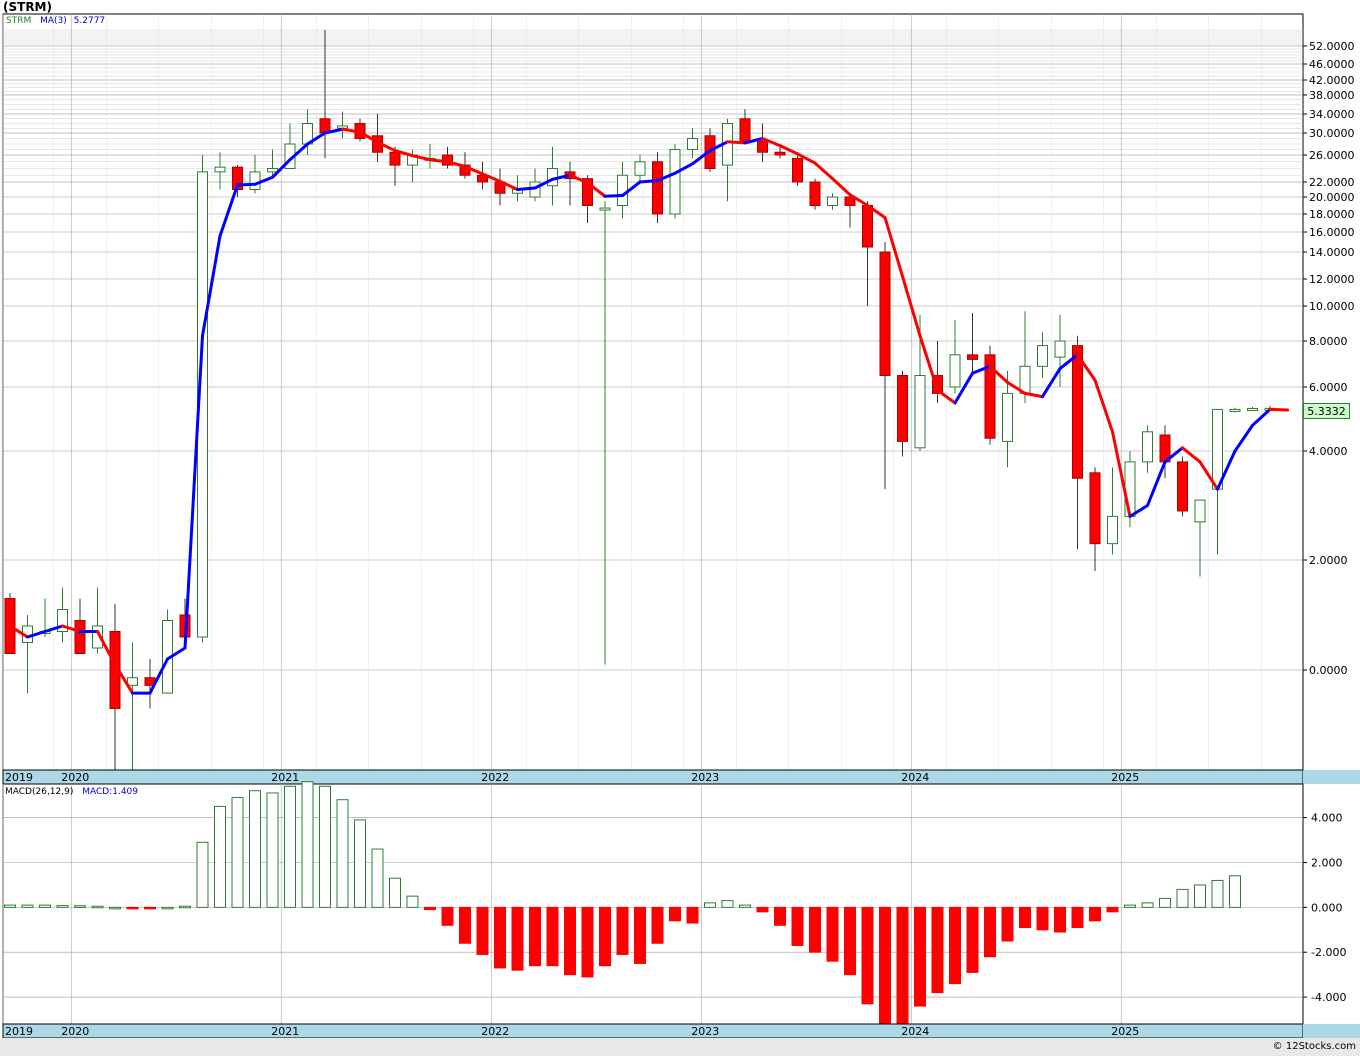  I want to click on legend-ma-label: MA(3), so click(53, 21).